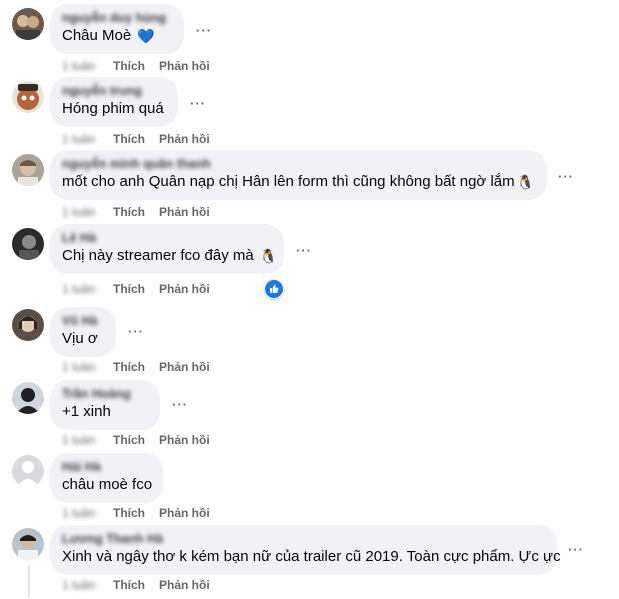 The width and height of the screenshot is (619, 599). I want to click on comment-author: Lê Hà, so click(167, 238).